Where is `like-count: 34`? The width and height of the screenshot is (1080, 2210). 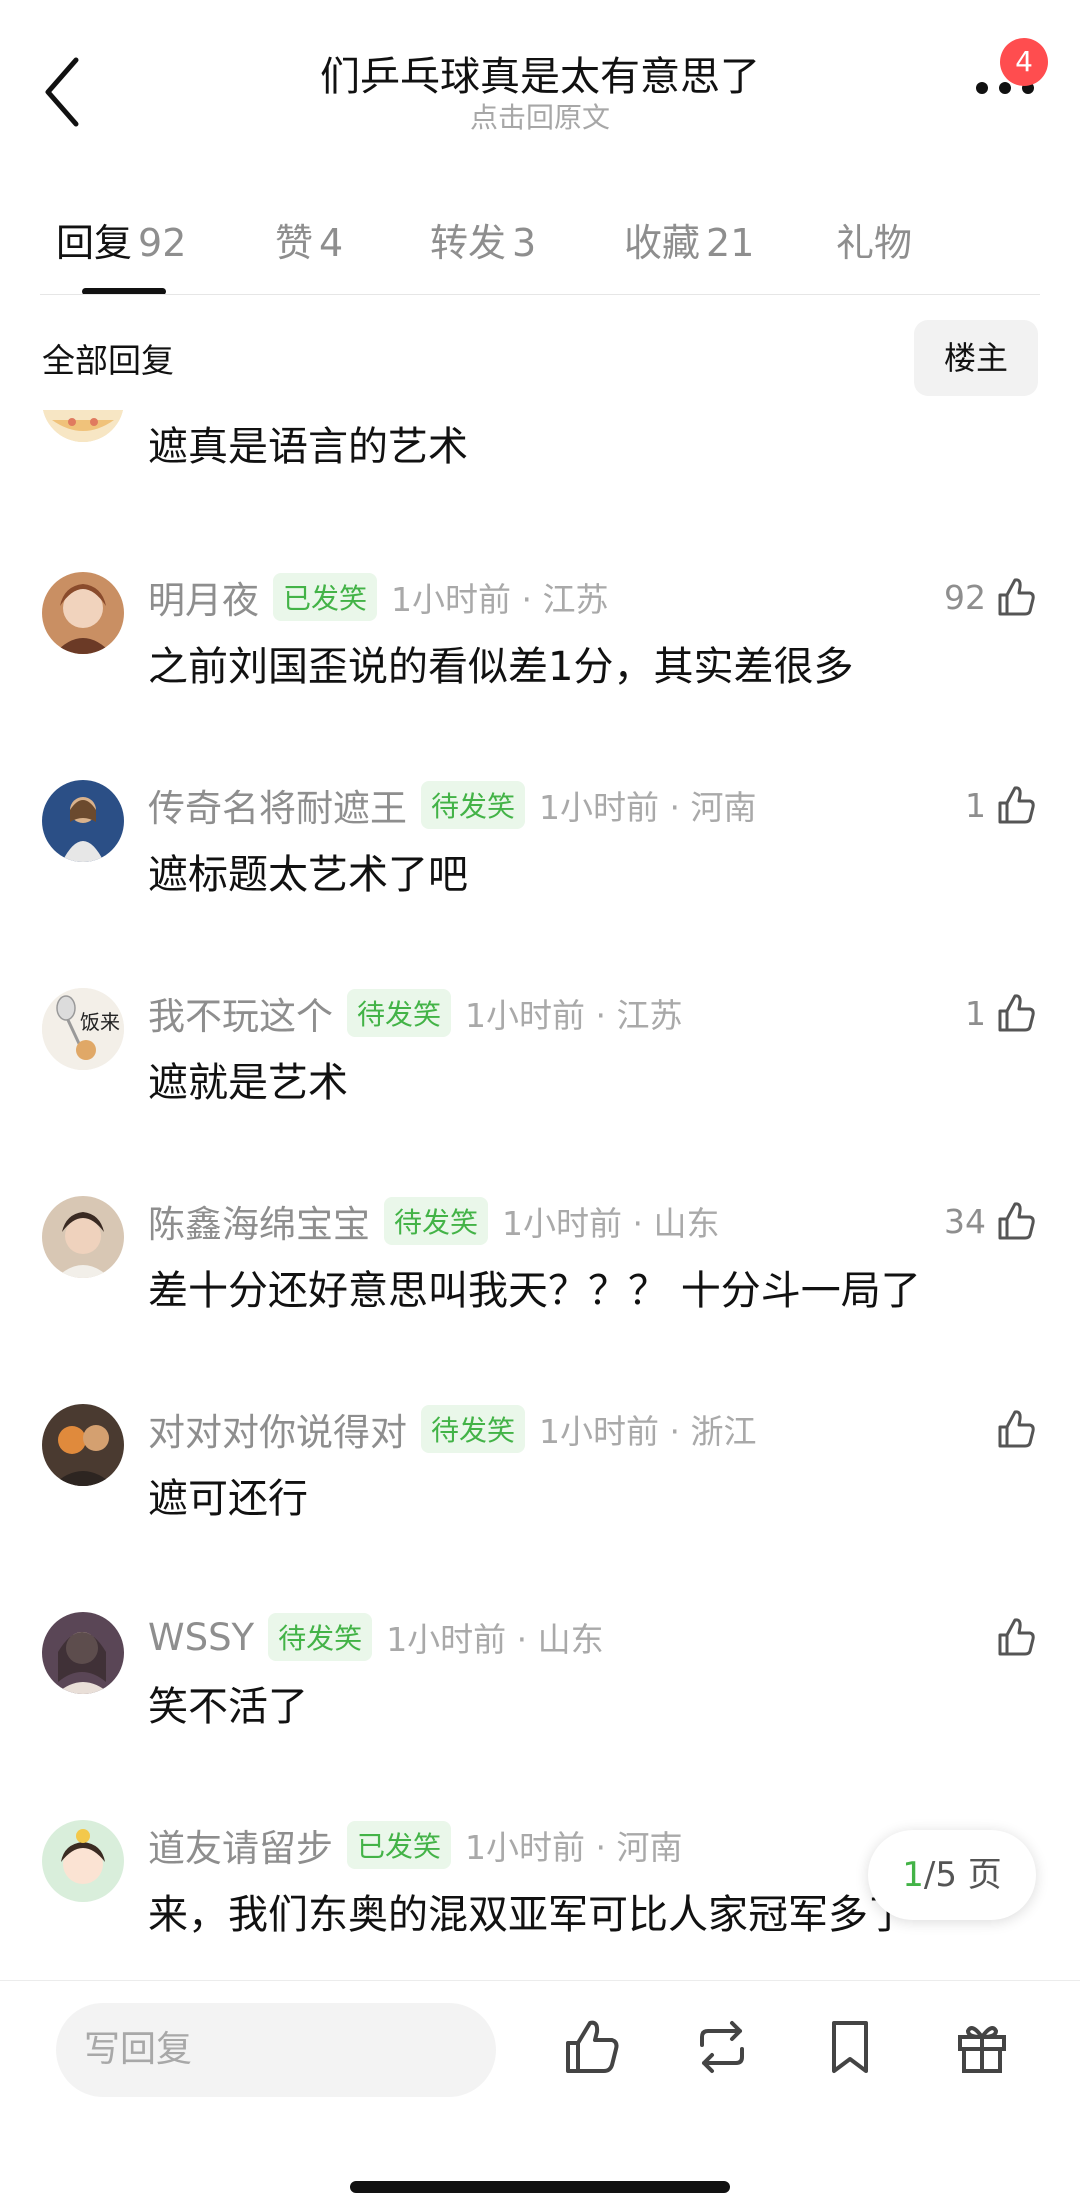 like-count: 34 is located at coordinates (965, 1221).